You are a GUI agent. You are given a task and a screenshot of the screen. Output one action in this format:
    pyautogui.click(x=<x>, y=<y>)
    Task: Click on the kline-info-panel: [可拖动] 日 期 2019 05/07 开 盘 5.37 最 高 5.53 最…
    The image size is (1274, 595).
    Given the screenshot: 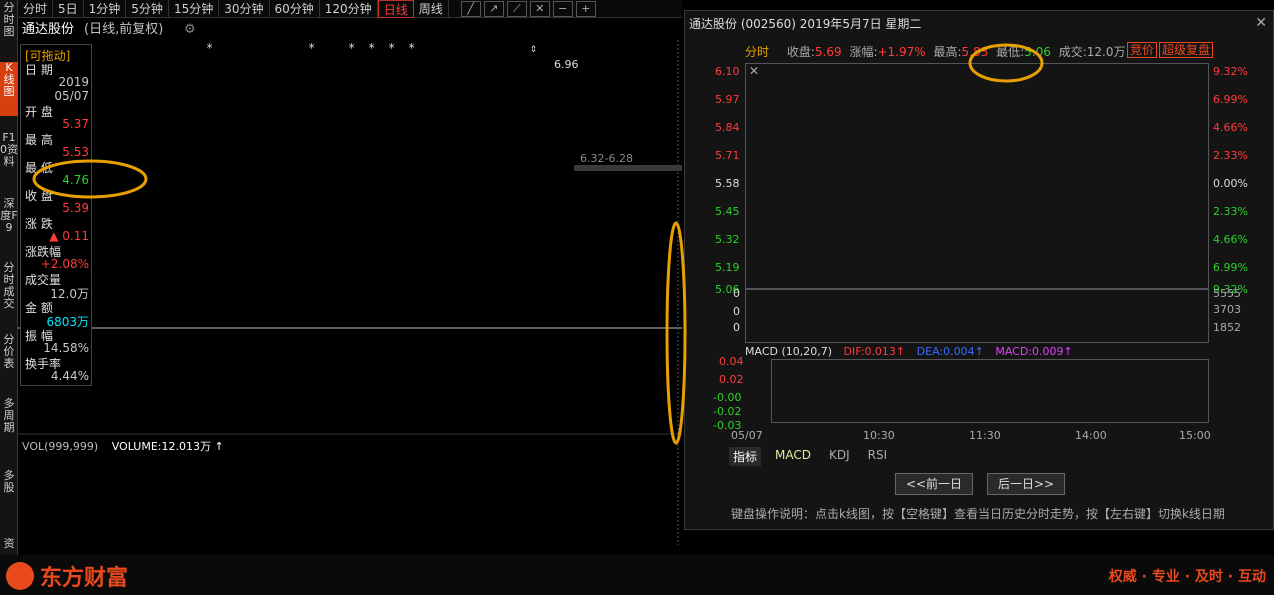 What is the action you would take?
    pyautogui.click(x=56, y=215)
    